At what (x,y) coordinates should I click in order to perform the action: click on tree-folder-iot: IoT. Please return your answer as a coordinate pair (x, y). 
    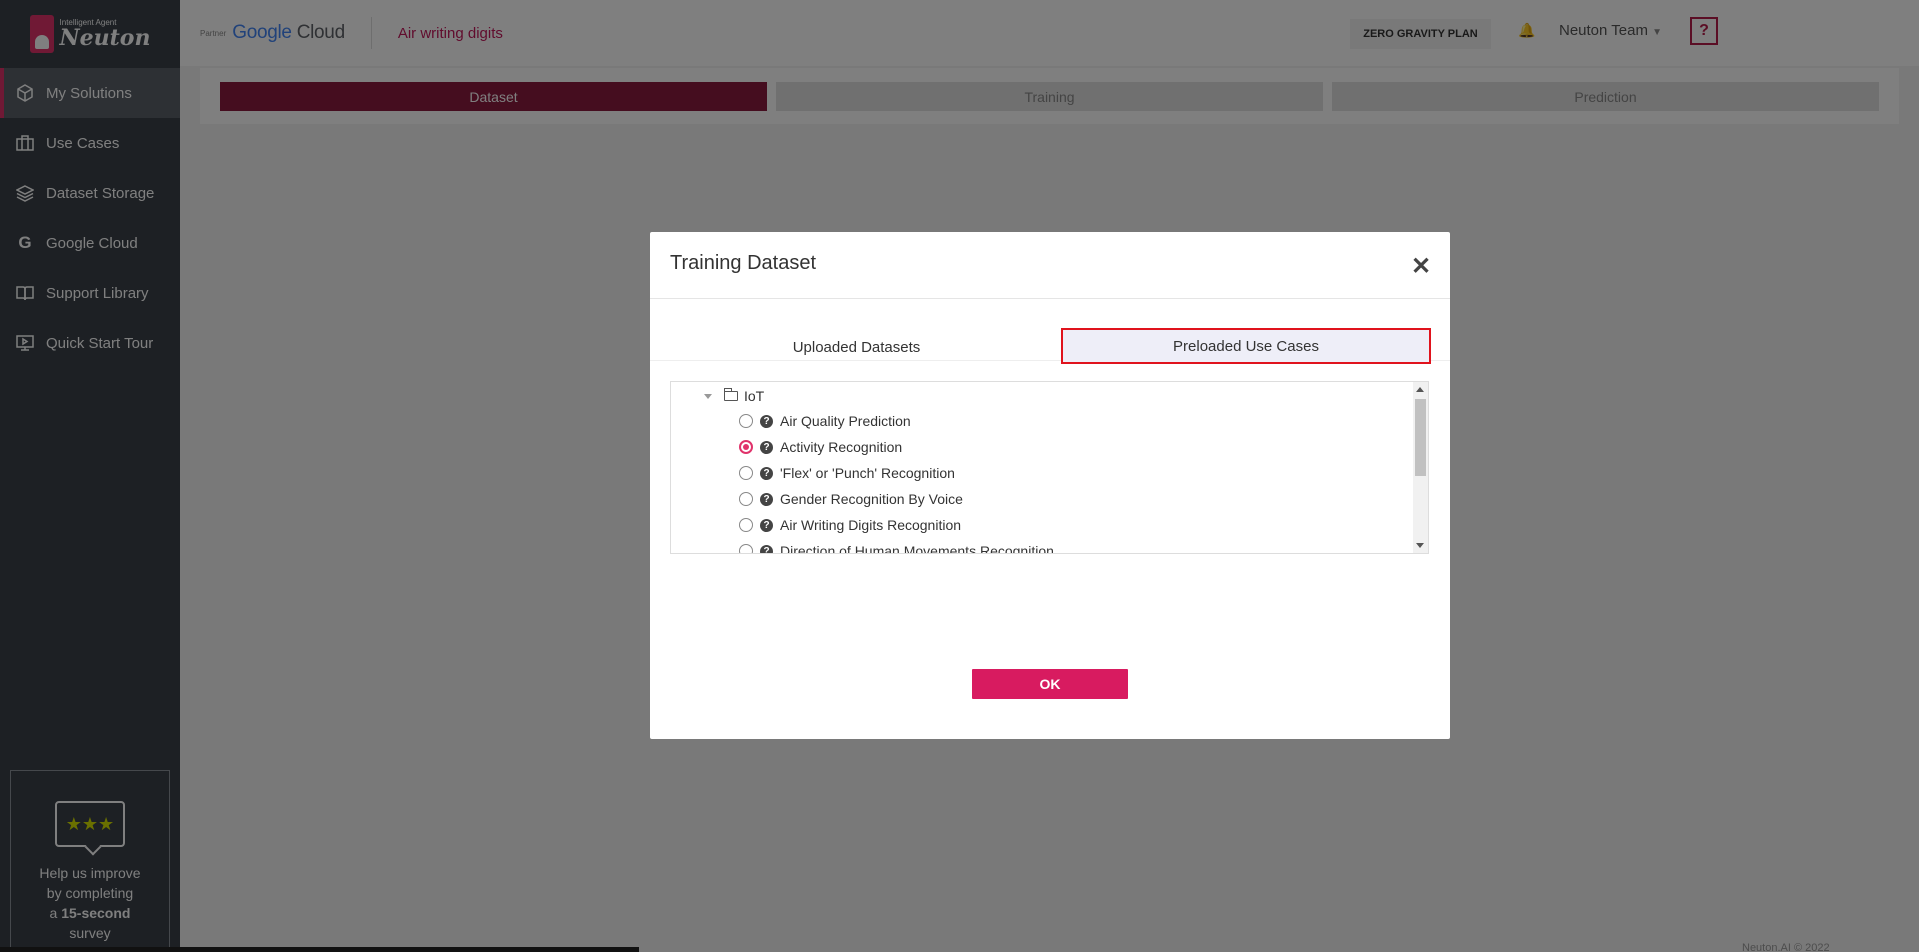
    Looking at the image, I should click on (734, 396).